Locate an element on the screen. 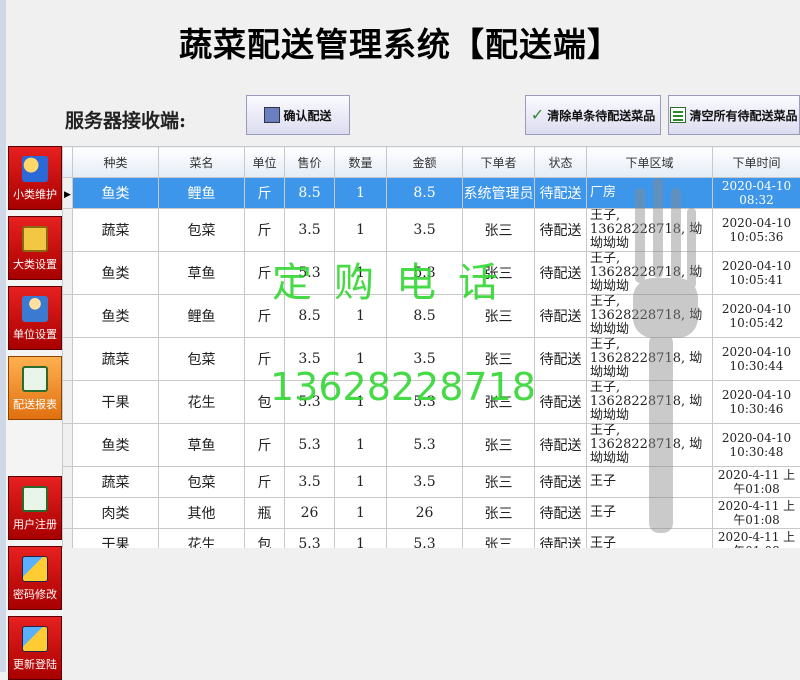  clear-one-label: 清除单条待配送菜品 is located at coordinates (601, 115).